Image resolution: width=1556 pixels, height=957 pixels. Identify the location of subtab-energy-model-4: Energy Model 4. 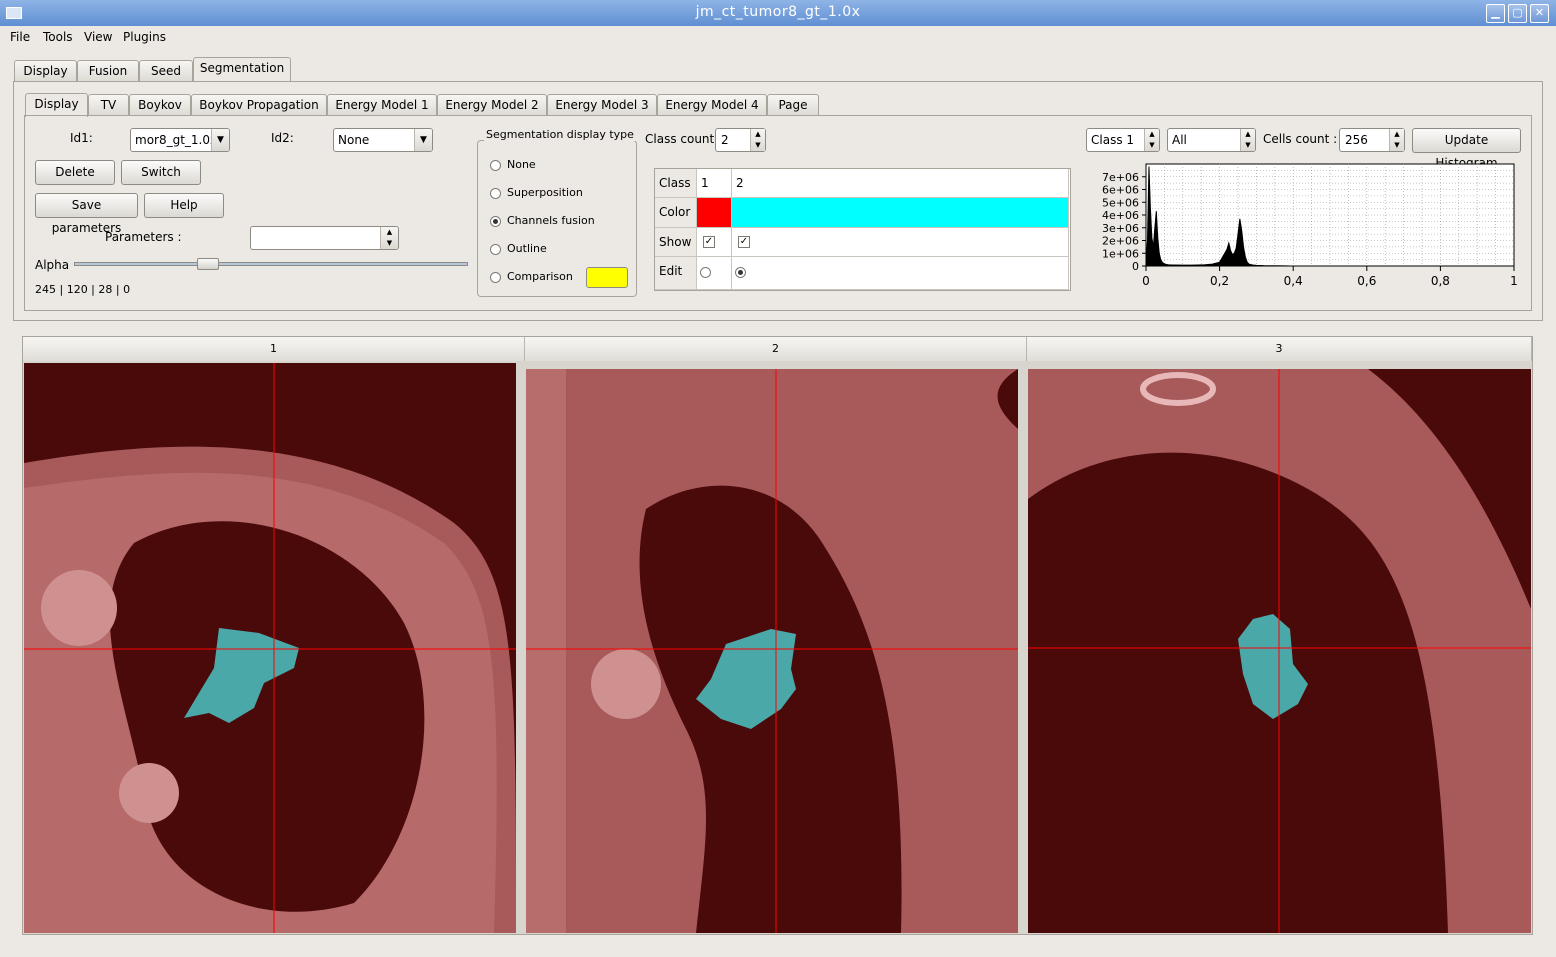
(712, 104).